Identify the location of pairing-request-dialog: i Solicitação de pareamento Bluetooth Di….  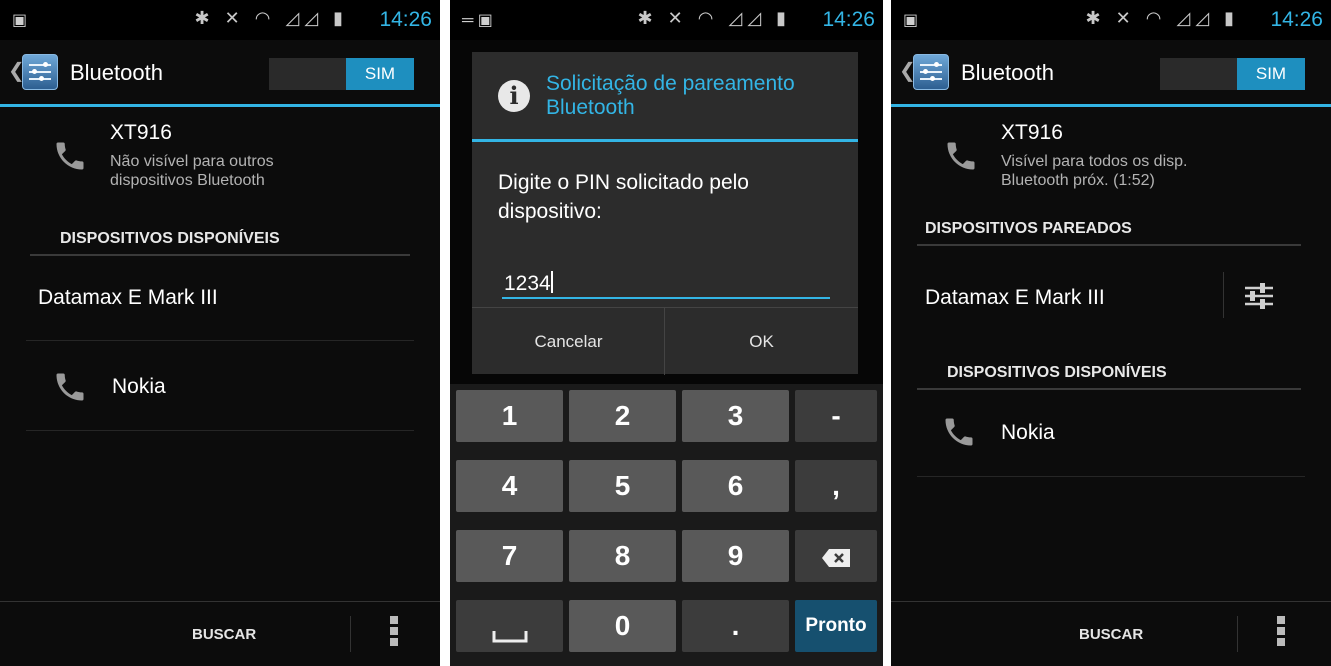
(665, 213).